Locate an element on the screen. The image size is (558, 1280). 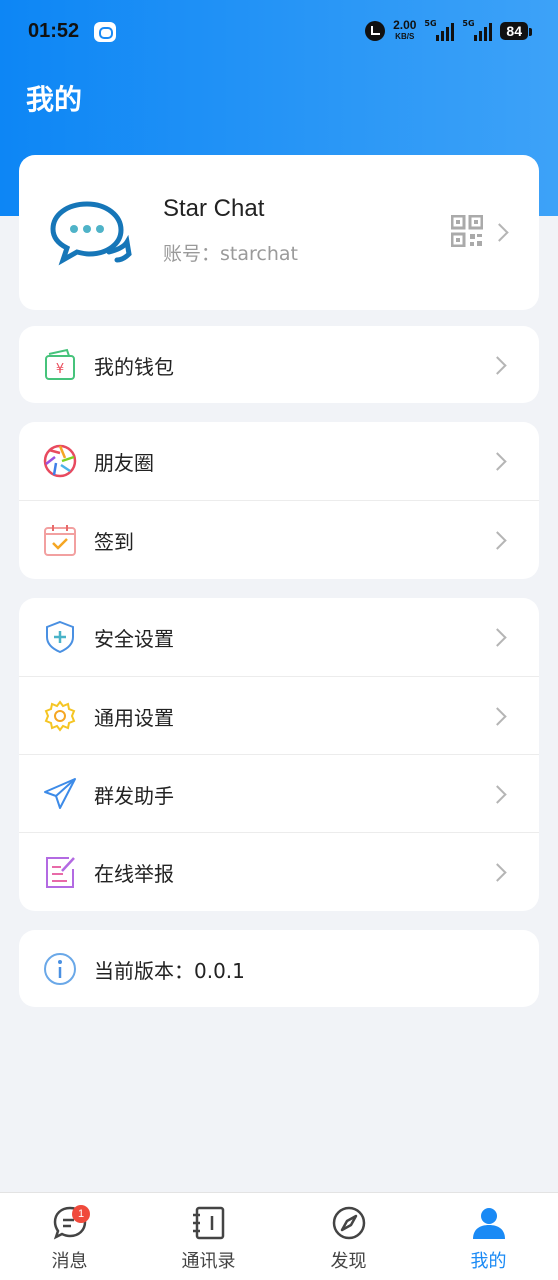
network-speed: 2.00 KB/S is located at coordinates (405, 30).